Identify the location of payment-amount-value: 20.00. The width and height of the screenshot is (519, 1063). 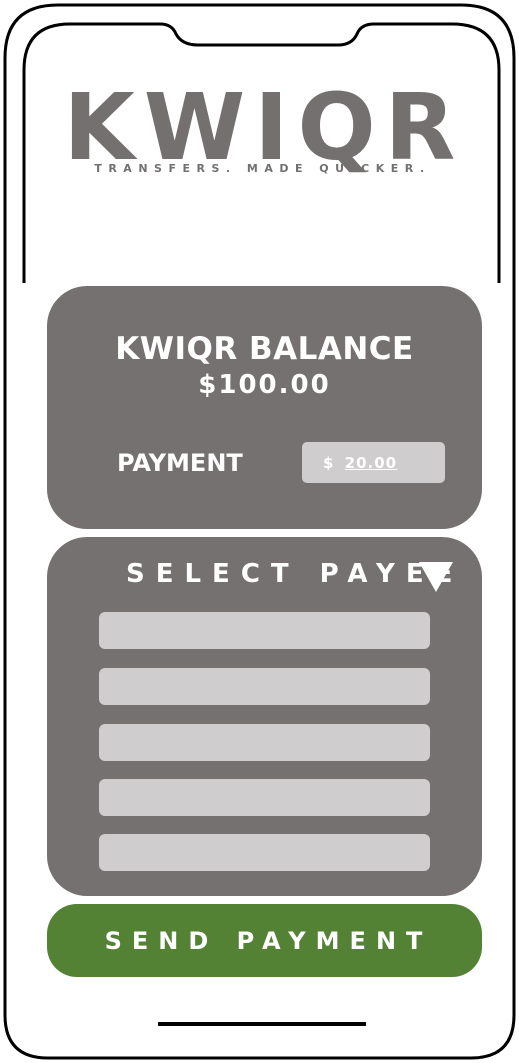
(371, 463).